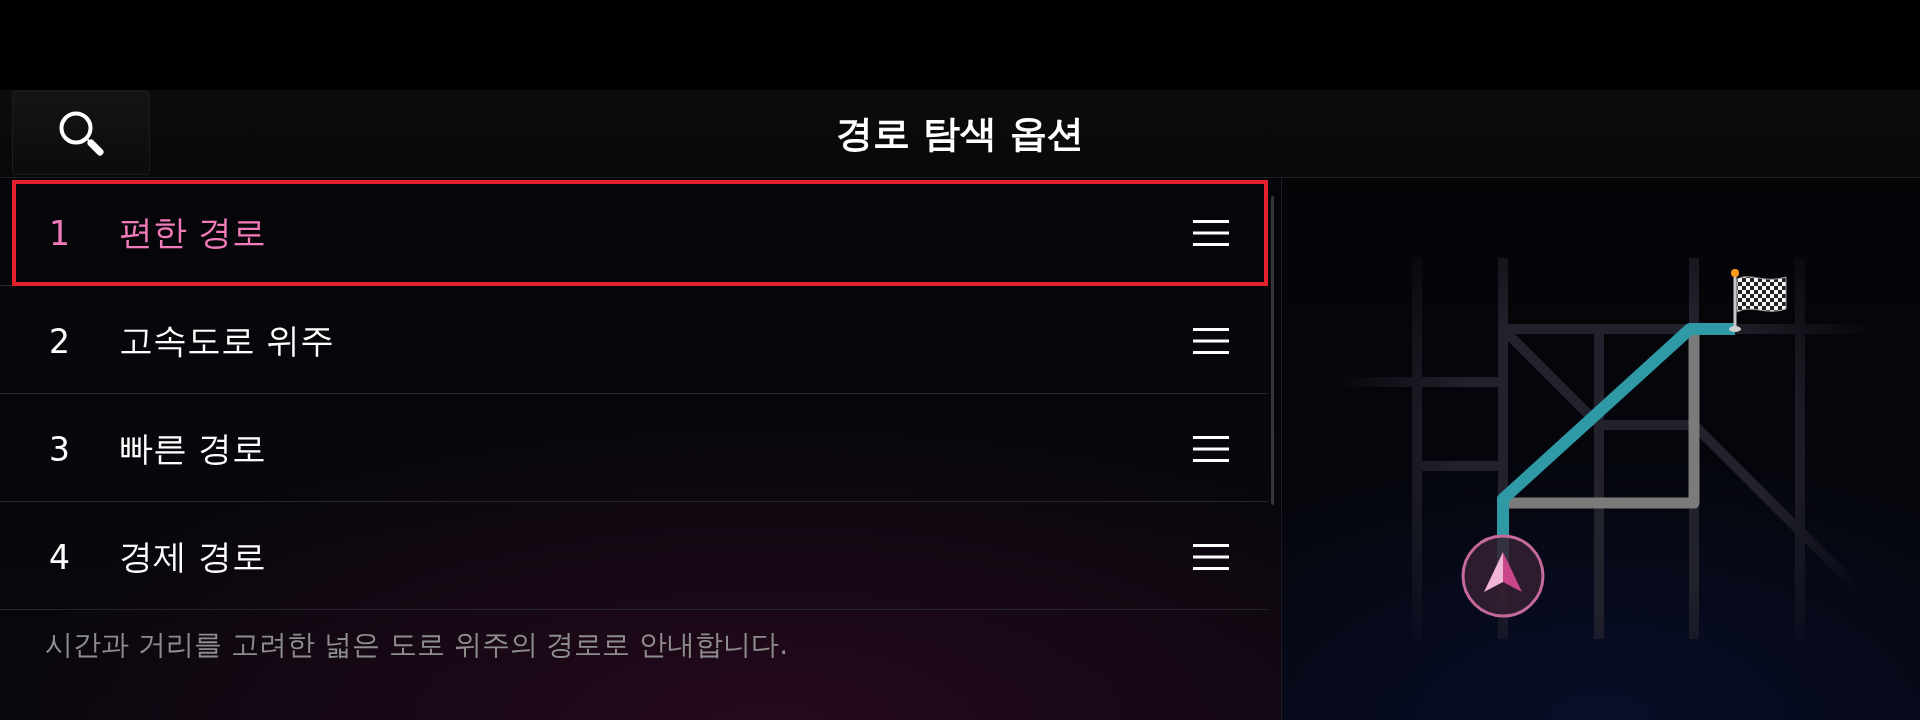 Image resolution: width=1920 pixels, height=720 pixels. What do you see at coordinates (1758, 300) in the screenshot?
I see `checkered-flag-icon` at bounding box center [1758, 300].